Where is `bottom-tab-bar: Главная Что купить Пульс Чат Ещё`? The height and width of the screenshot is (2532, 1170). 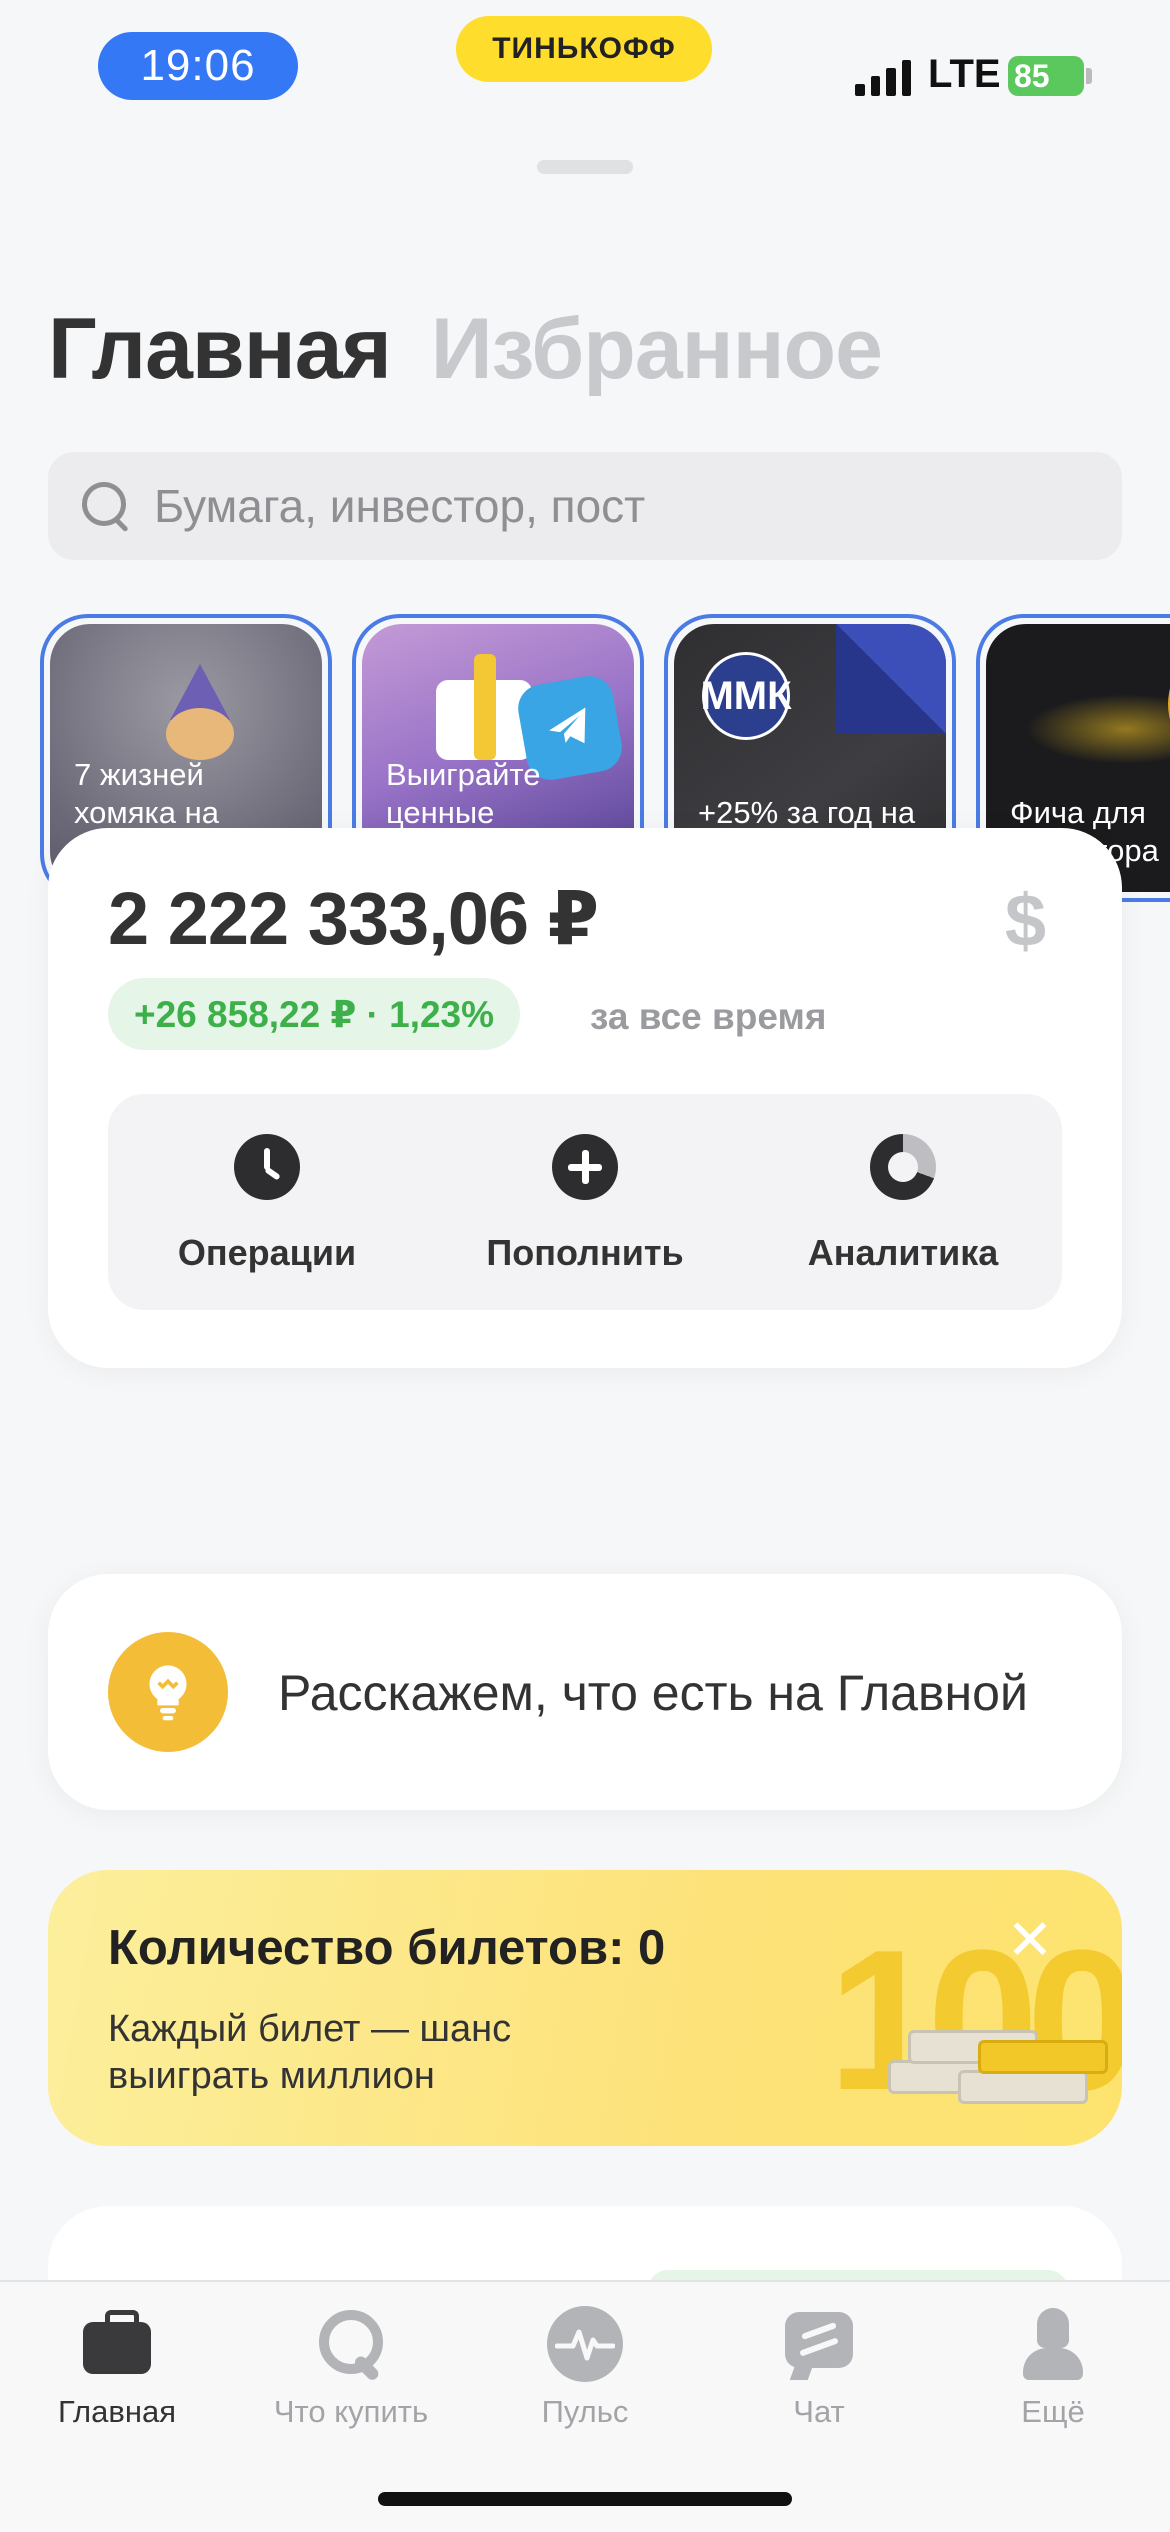 bottom-tab-bar: Главная Что купить Пульс Чат Ещё is located at coordinates (585, 2406).